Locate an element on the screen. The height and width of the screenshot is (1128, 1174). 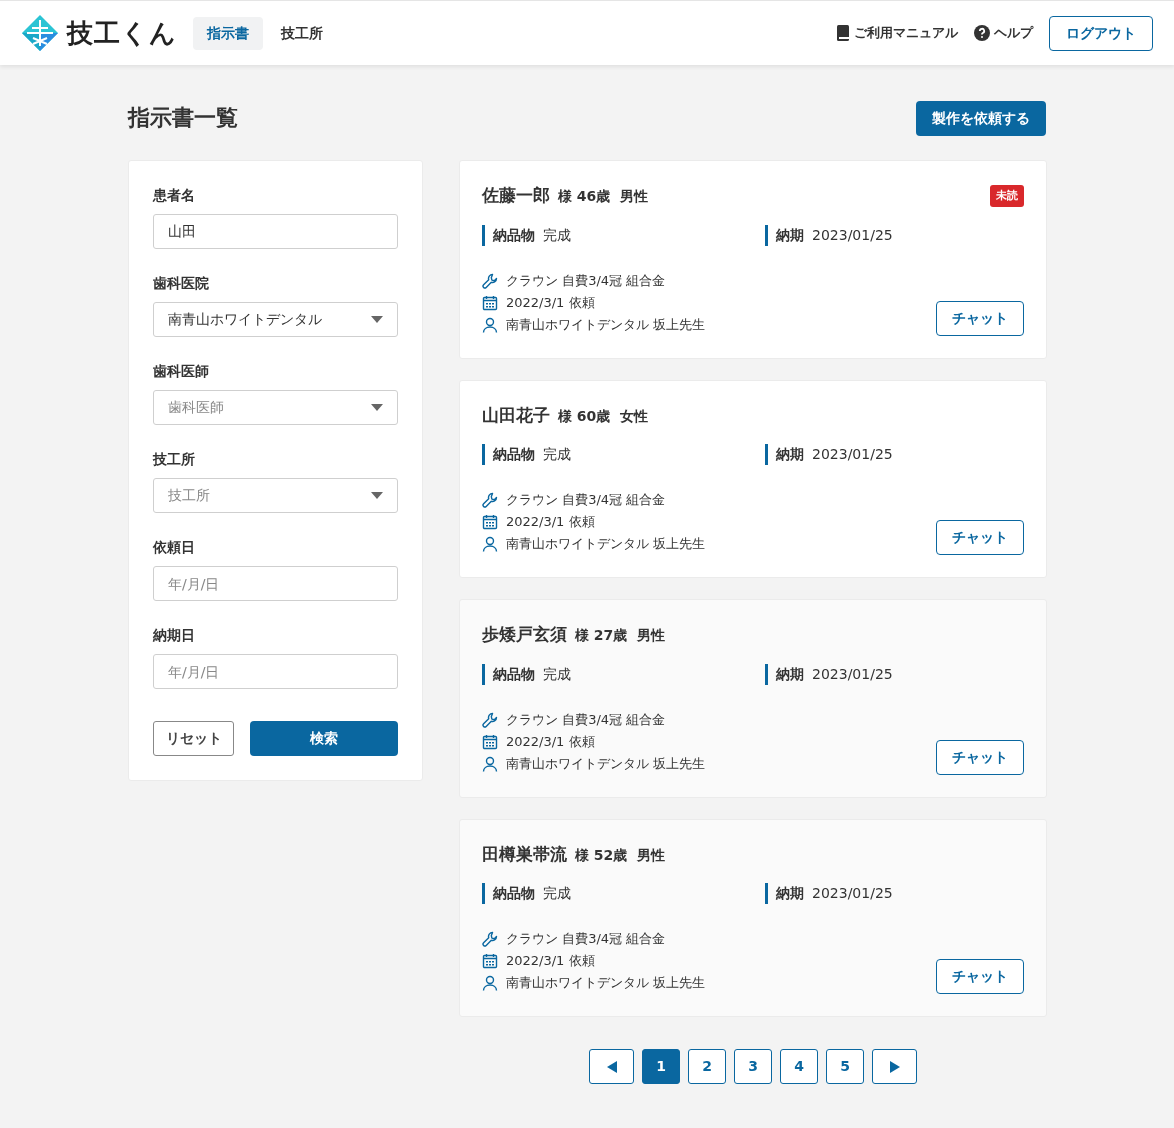
next-page-button is located at coordinates (894, 1066).